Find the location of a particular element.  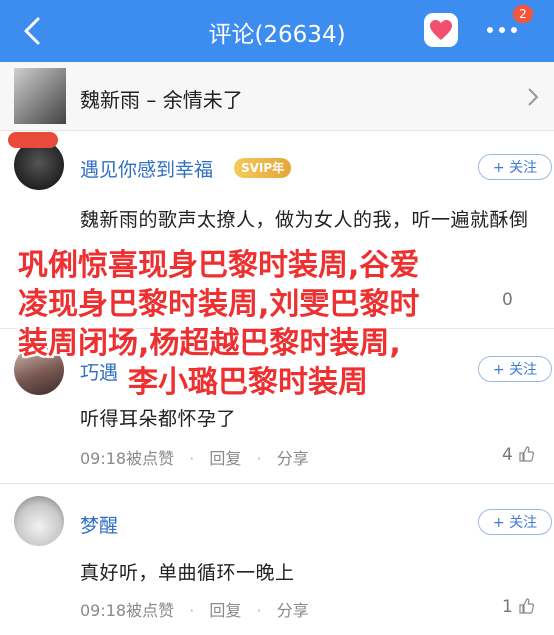

like-button: 4 is located at coordinates (518, 455).